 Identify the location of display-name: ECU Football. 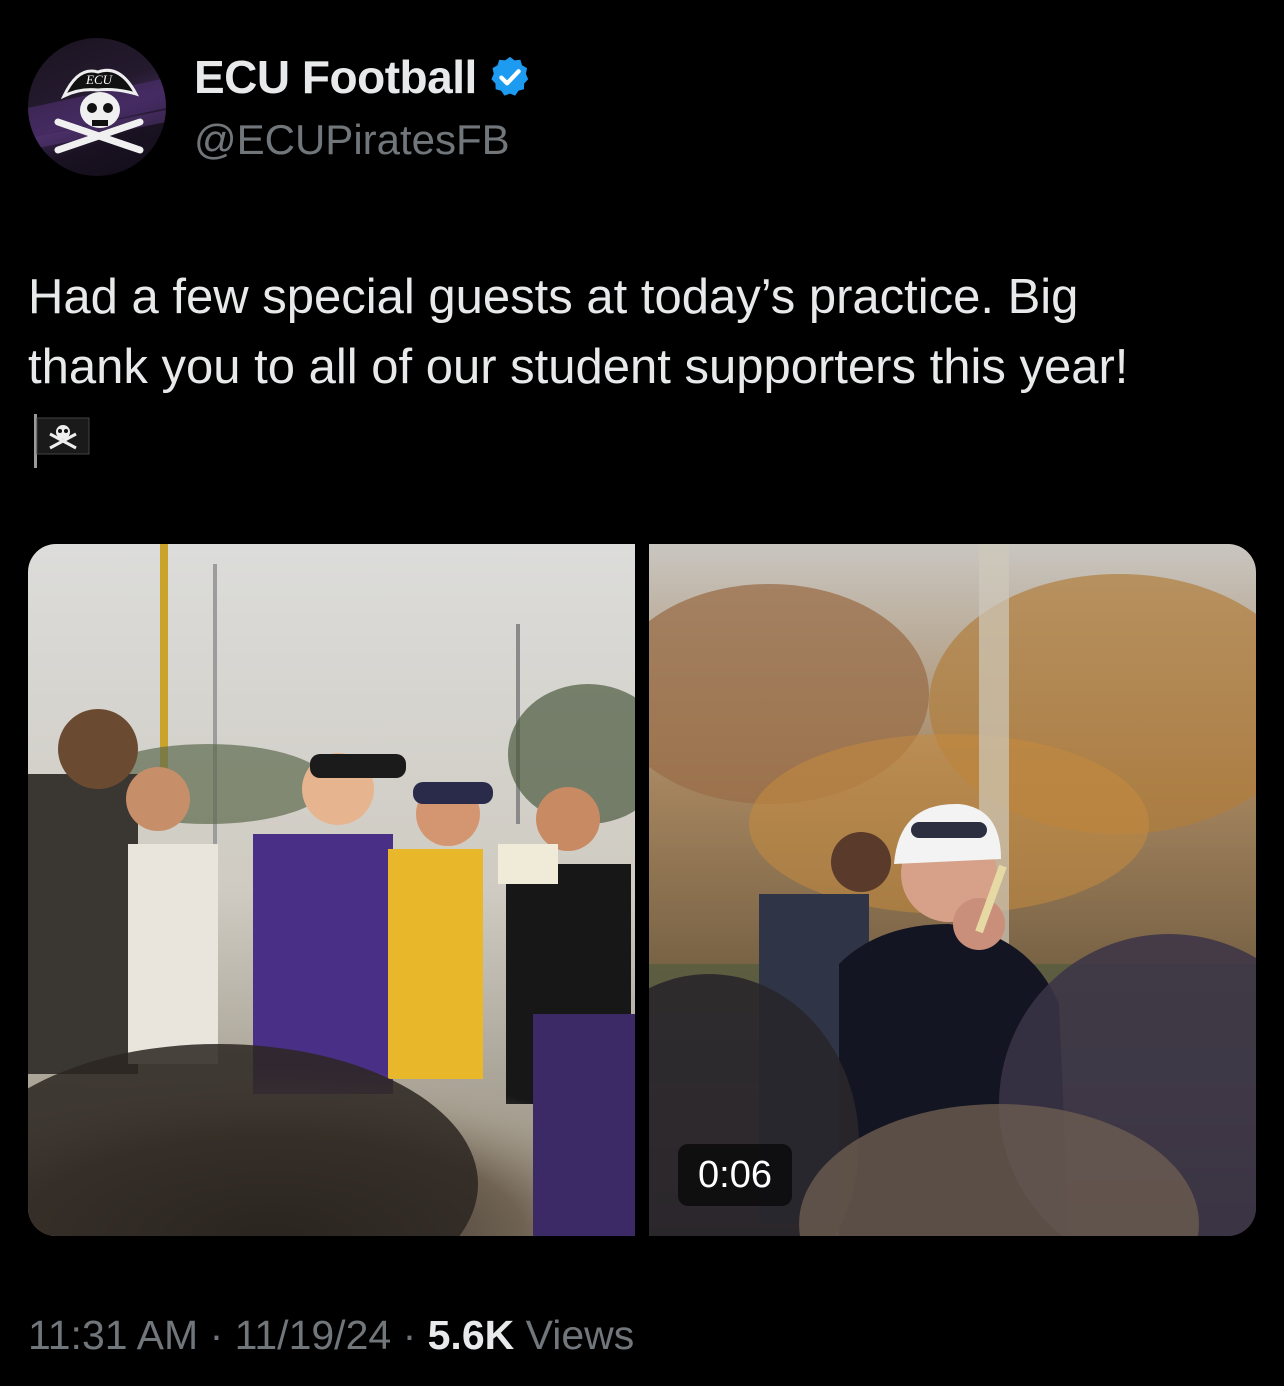
(335, 77).